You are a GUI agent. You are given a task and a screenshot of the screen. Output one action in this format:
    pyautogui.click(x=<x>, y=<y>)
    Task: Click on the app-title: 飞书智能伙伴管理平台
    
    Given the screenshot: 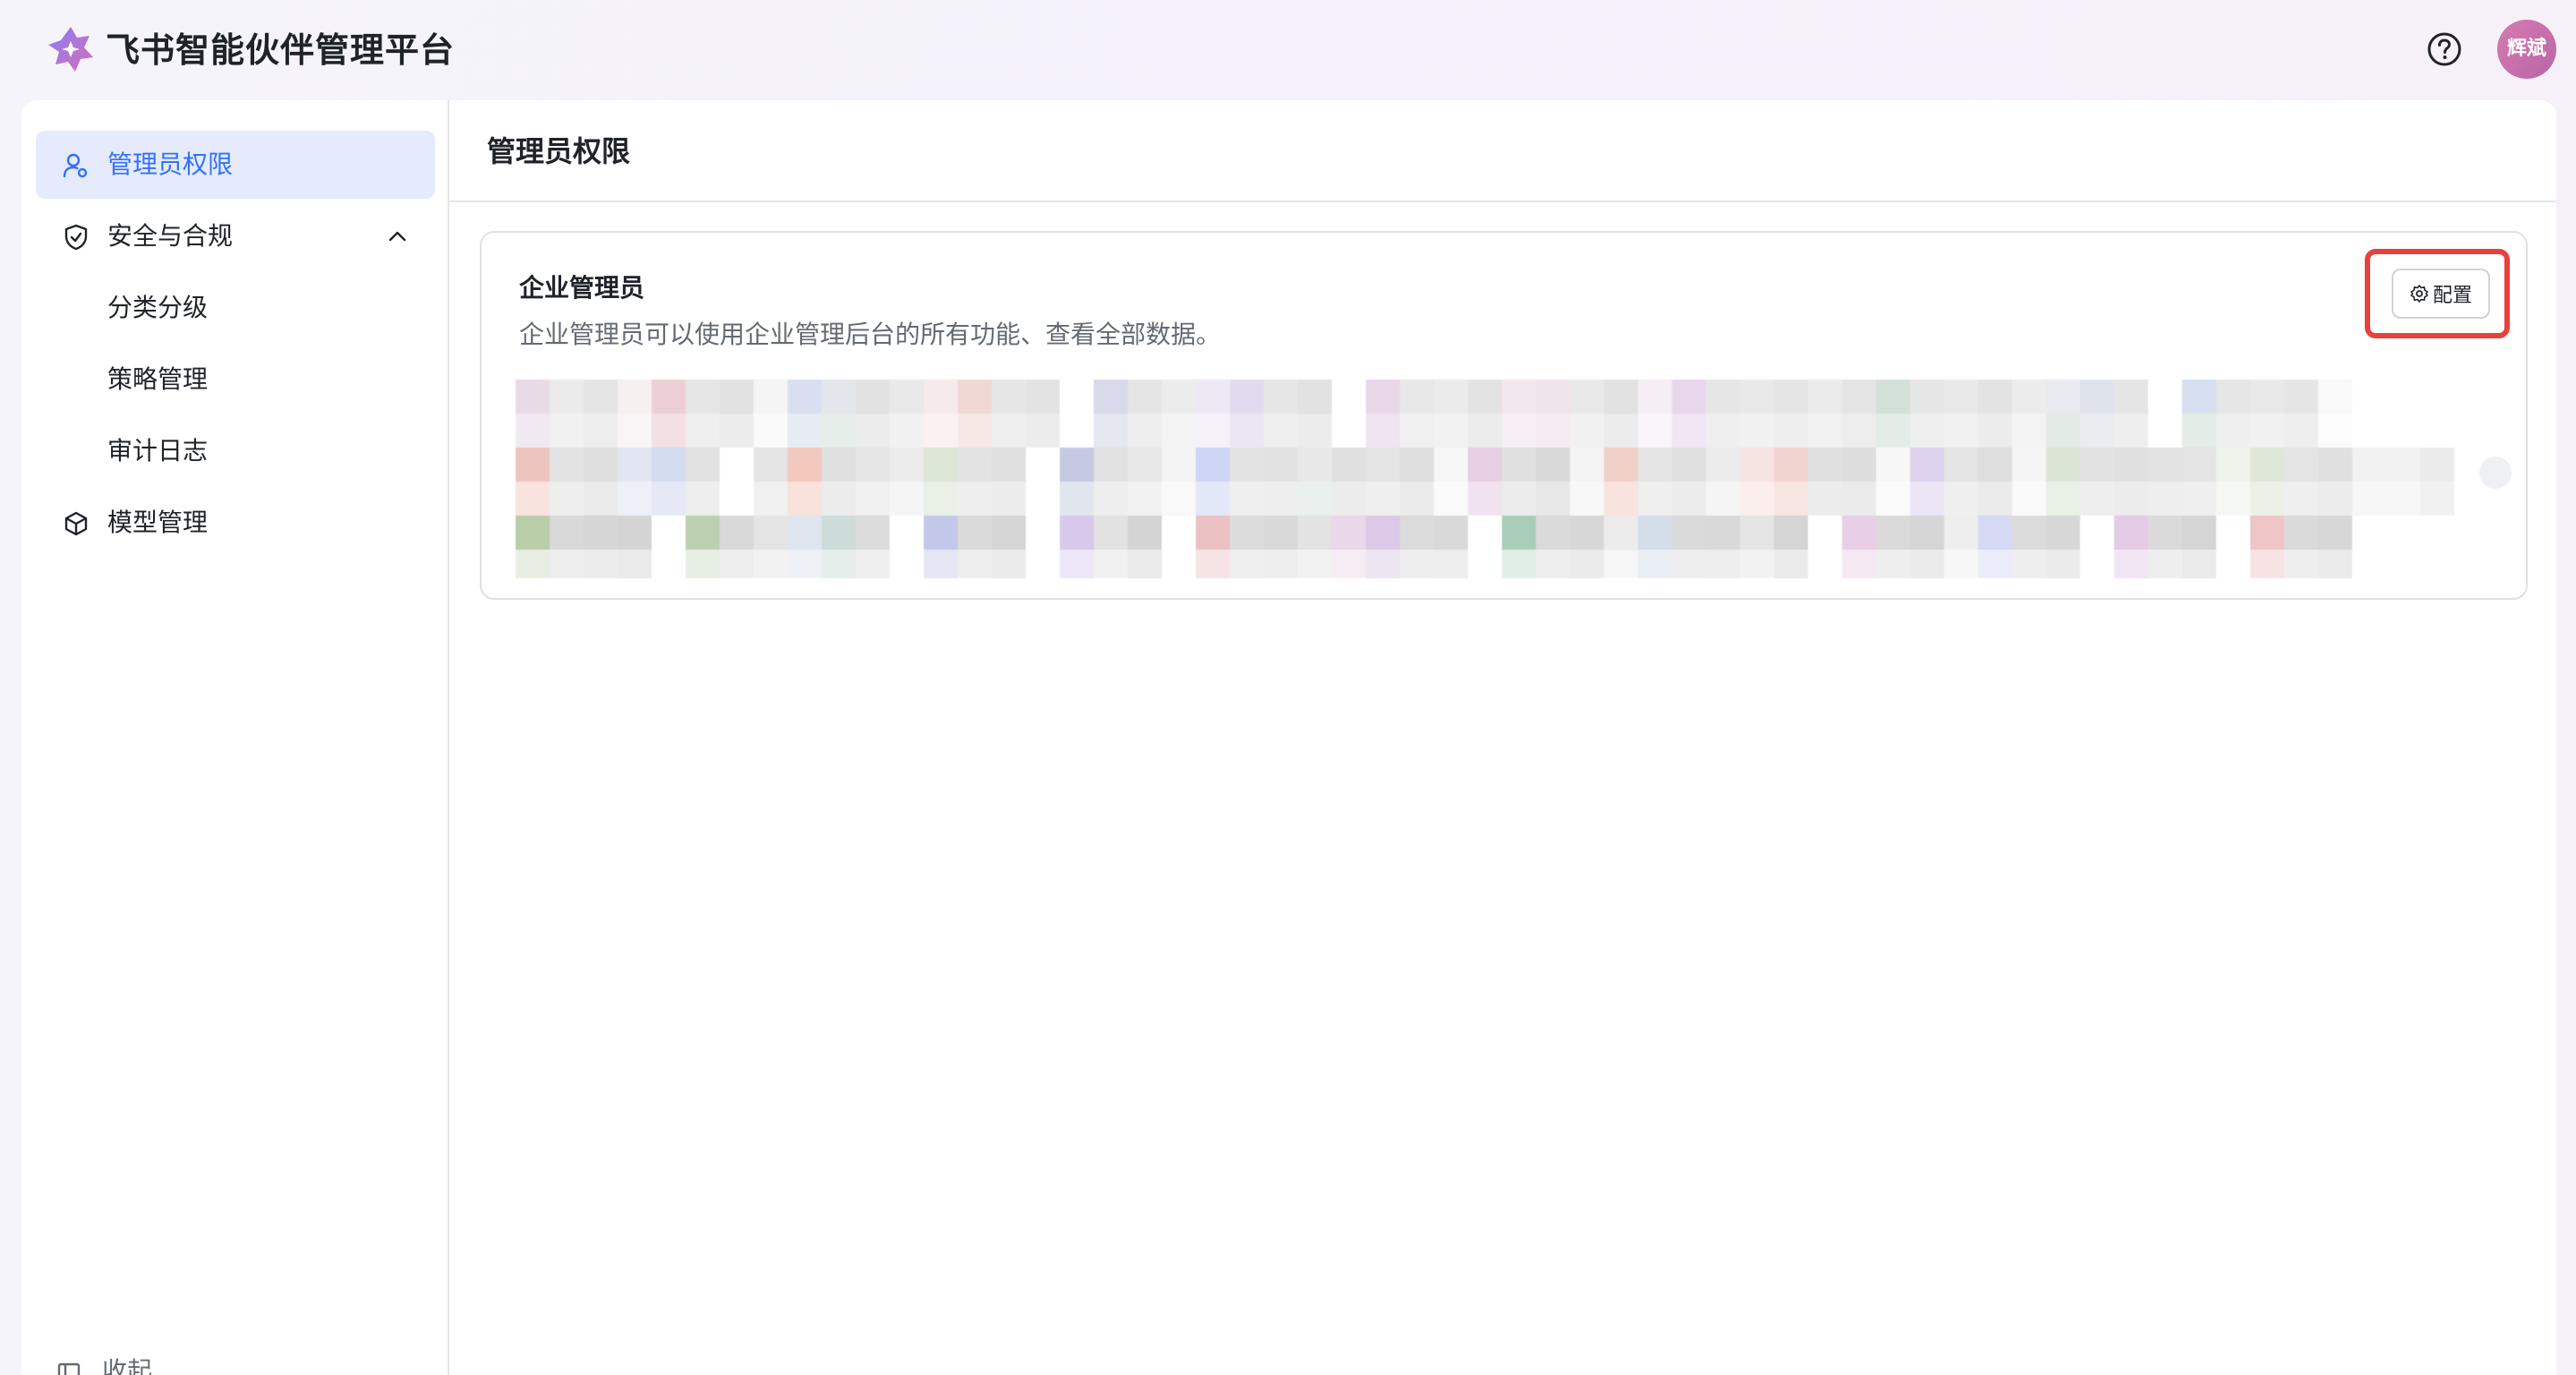 What is the action you would take?
    pyautogui.click(x=281, y=50)
    